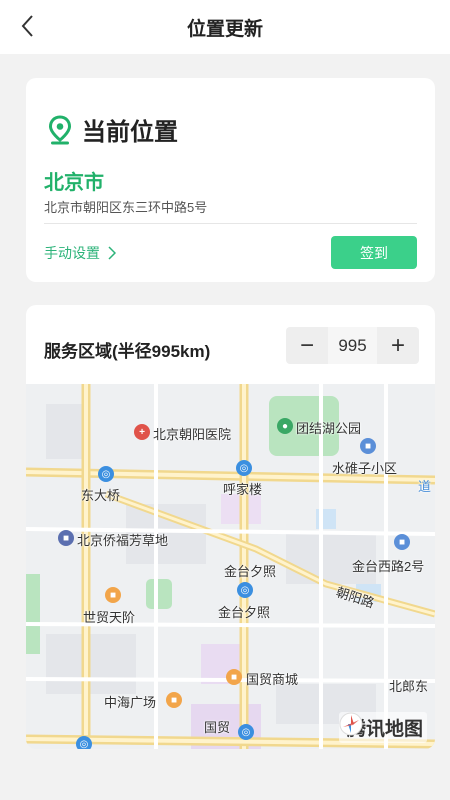 The image size is (450, 800). Describe the element at coordinates (398, 345) in the screenshot. I see `increase-button: +` at that location.